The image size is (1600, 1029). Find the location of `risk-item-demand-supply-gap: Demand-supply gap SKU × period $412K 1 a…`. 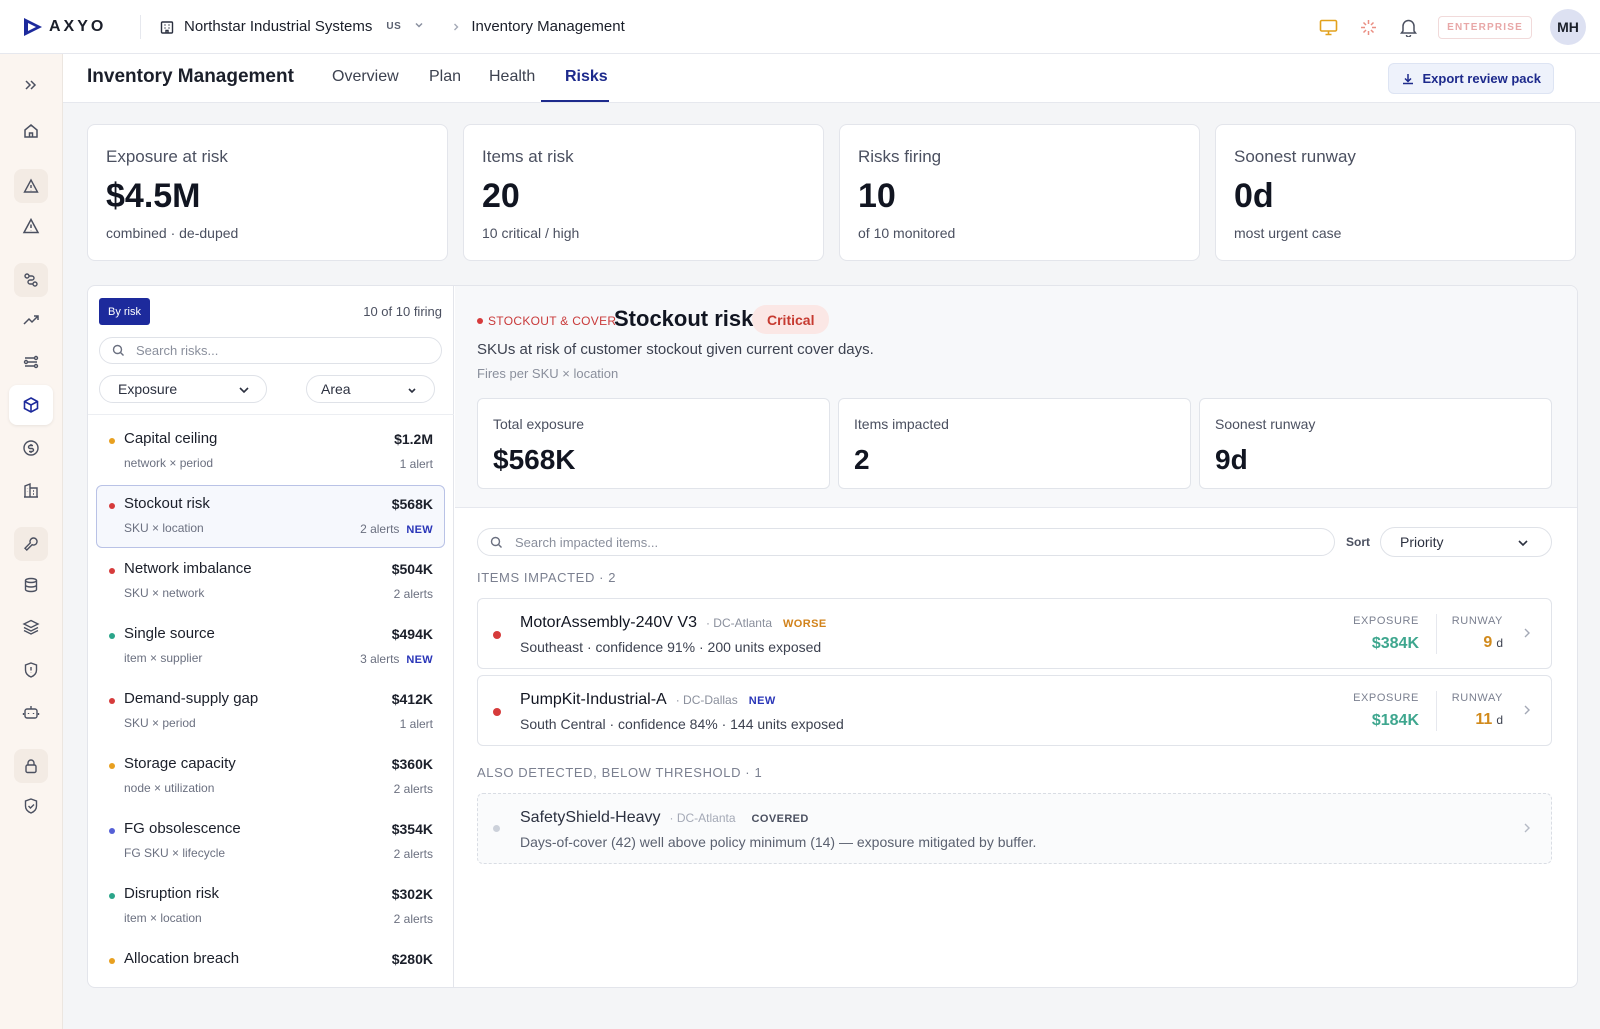

risk-item-demand-supply-gap: Demand-supply gap SKU × period $412K 1 a… is located at coordinates (270, 711).